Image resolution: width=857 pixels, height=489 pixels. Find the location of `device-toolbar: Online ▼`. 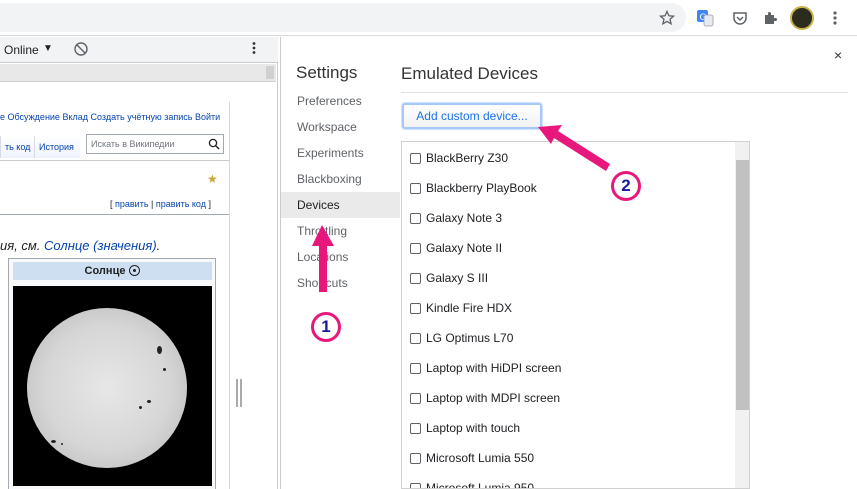

device-toolbar: Online ▼ is located at coordinates (139, 50).